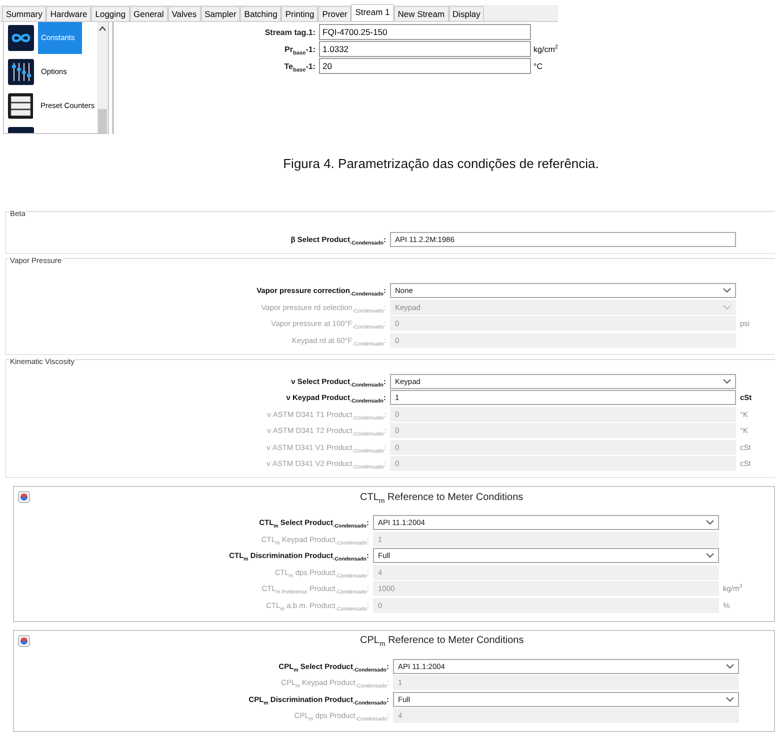  I want to click on infinity-icon, so click(21, 38).